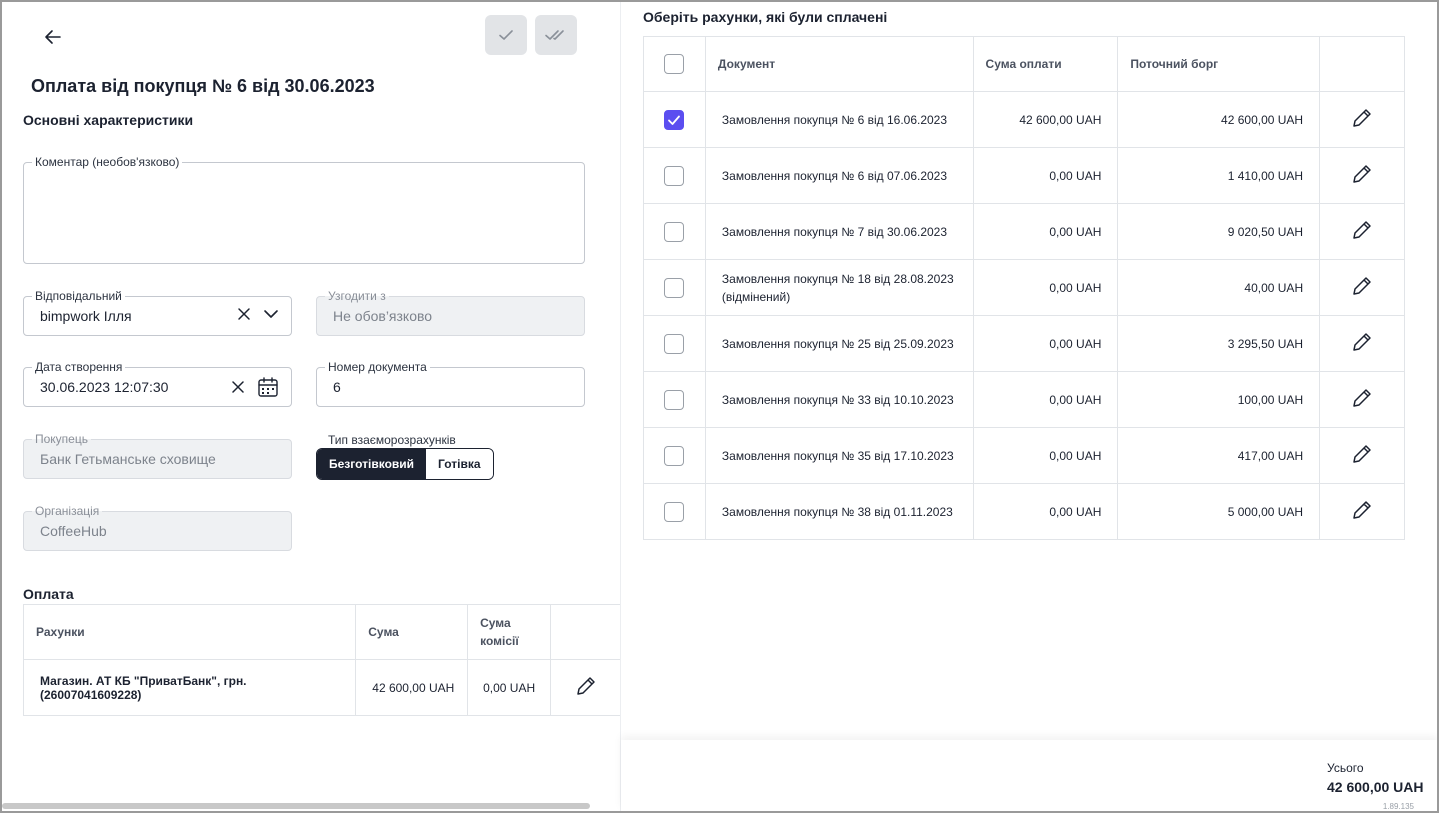 Image resolution: width=1439 pixels, height=813 pixels. What do you see at coordinates (1398, 806) in the screenshot?
I see `version-label: 1.89.135` at bounding box center [1398, 806].